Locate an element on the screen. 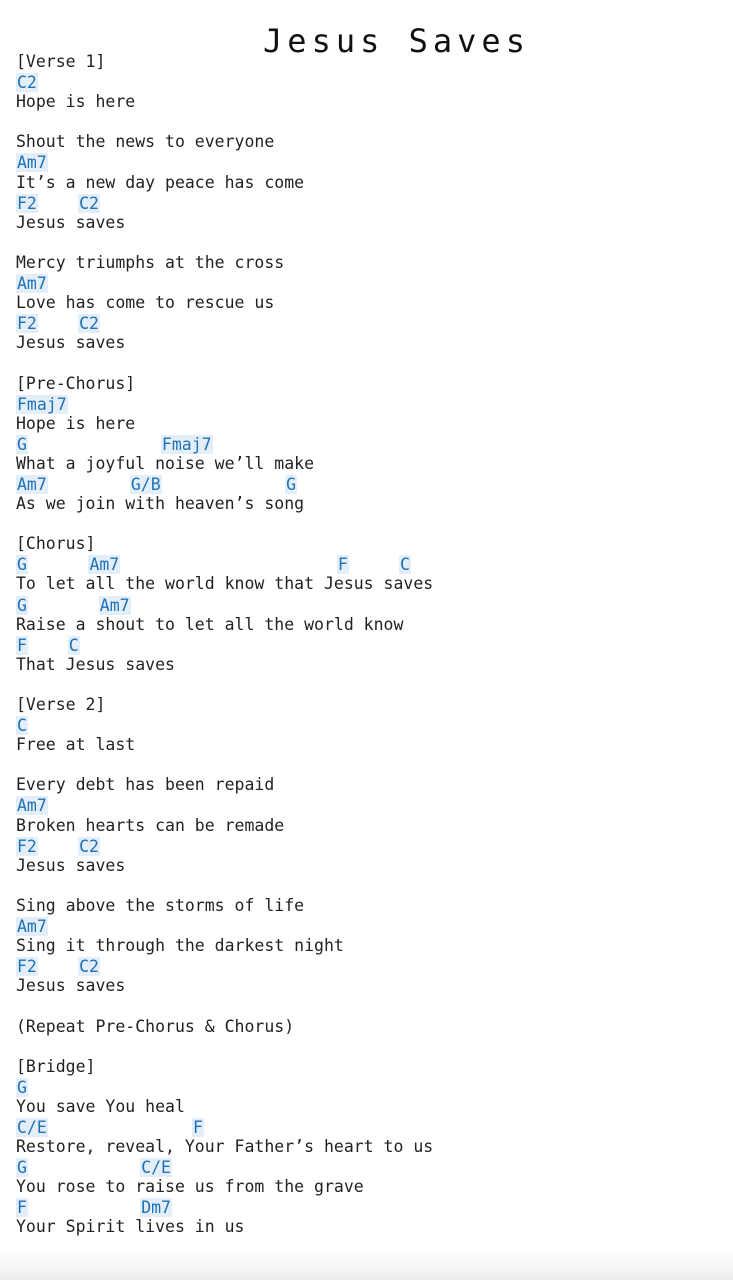  lyric-line: You rose to raise us from the grave is located at coordinates (190, 1187).